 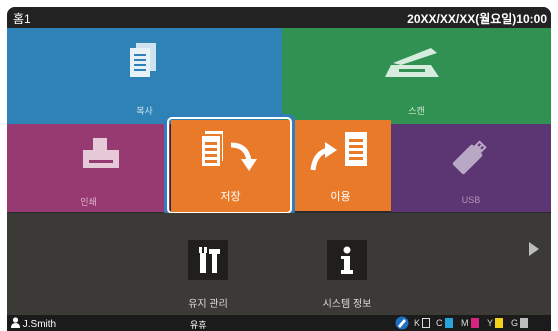 What do you see at coordinates (439, 323) in the screenshot?
I see `ink-c-label: C` at bounding box center [439, 323].